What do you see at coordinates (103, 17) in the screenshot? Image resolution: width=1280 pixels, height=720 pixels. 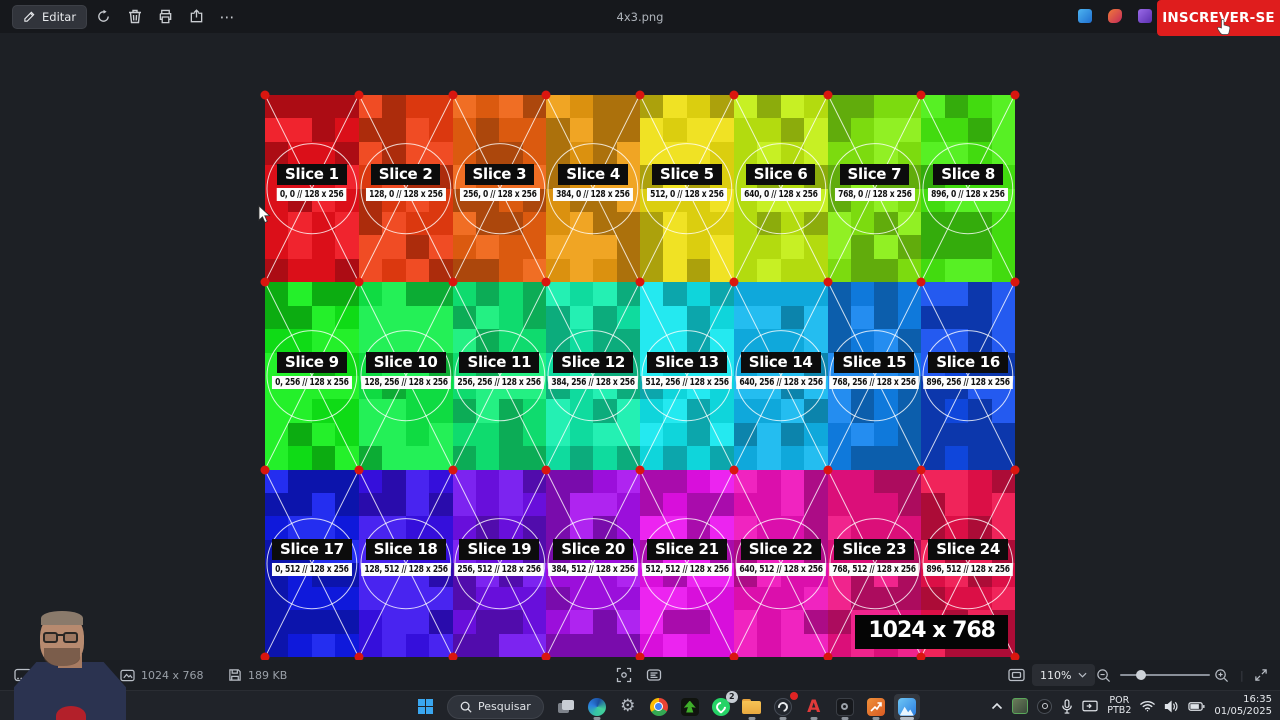 I see `rotate-button` at bounding box center [103, 17].